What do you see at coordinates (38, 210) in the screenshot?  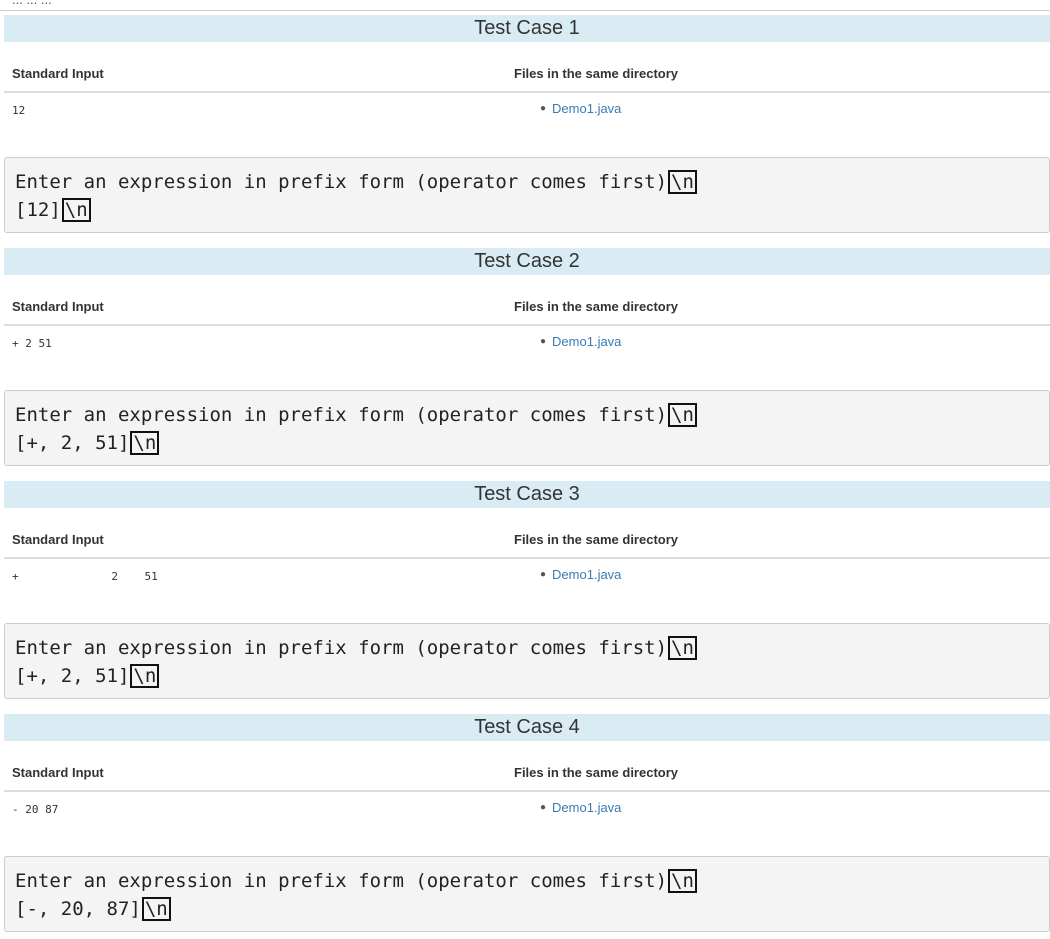 I see `output-text: [12]` at bounding box center [38, 210].